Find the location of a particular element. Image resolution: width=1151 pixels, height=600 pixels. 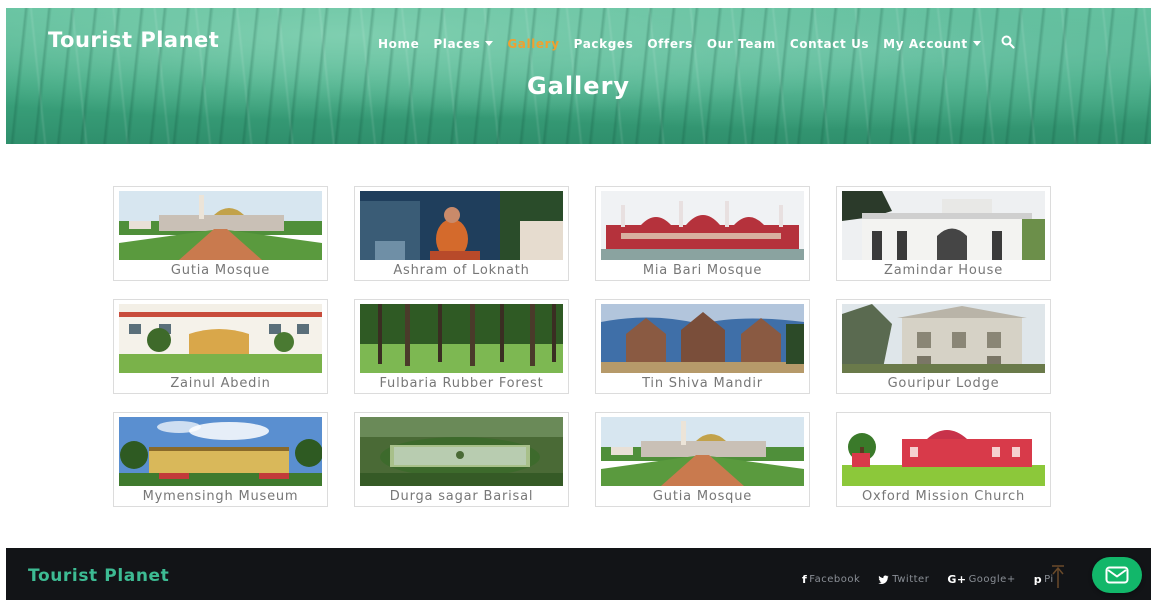

gallery-image-zainul-abedin is located at coordinates (220, 338).